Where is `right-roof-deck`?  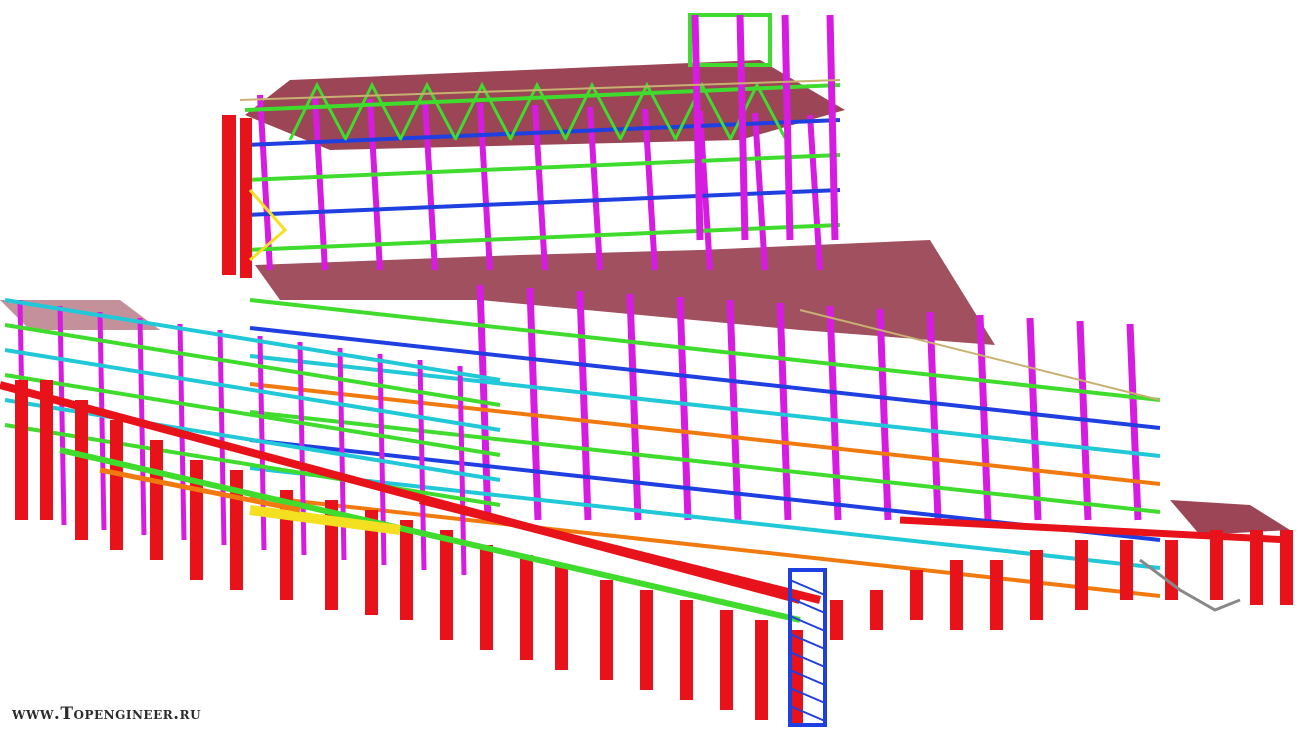 right-roof-deck is located at coordinates (1230, 517).